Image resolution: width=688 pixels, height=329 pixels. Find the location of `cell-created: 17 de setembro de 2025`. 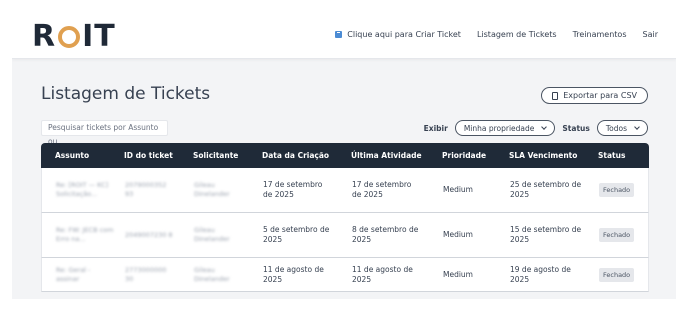

cell-created: 17 de setembro de 2025 is located at coordinates (293, 189).